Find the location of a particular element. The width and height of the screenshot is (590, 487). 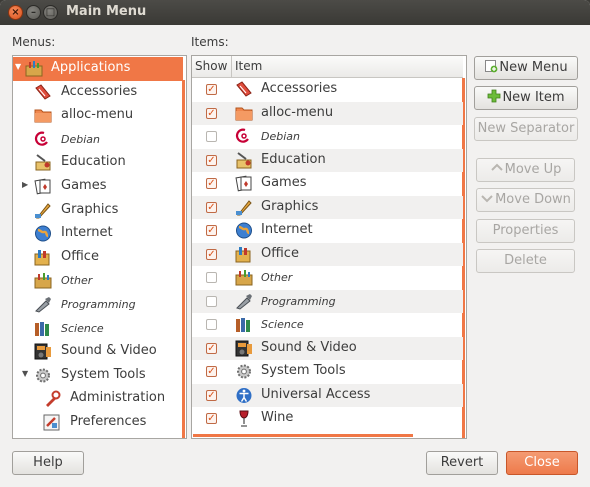

menu-tree-item: Other is located at coordinates (98, 281).